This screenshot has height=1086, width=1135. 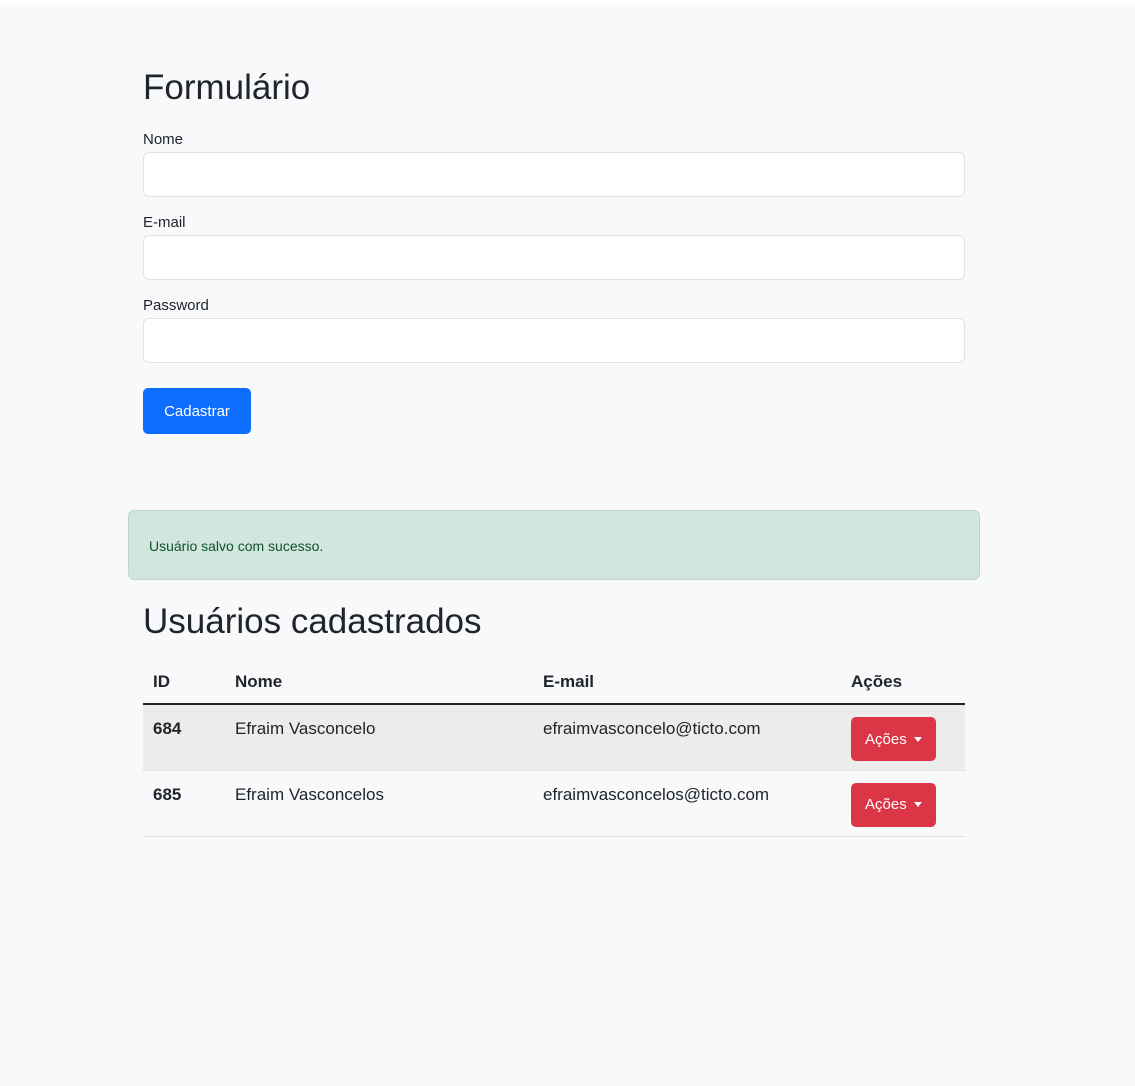 I want to click on email-input, so click(x=554, y=257).